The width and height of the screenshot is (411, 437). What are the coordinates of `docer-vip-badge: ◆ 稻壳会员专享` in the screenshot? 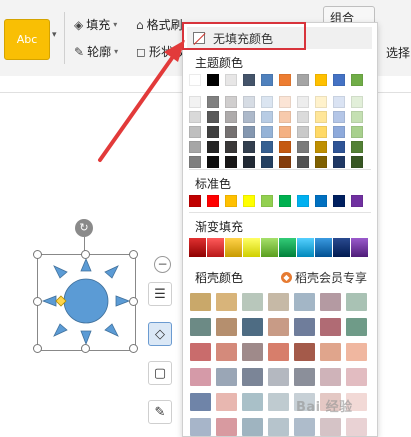 It's located at (324, 277).